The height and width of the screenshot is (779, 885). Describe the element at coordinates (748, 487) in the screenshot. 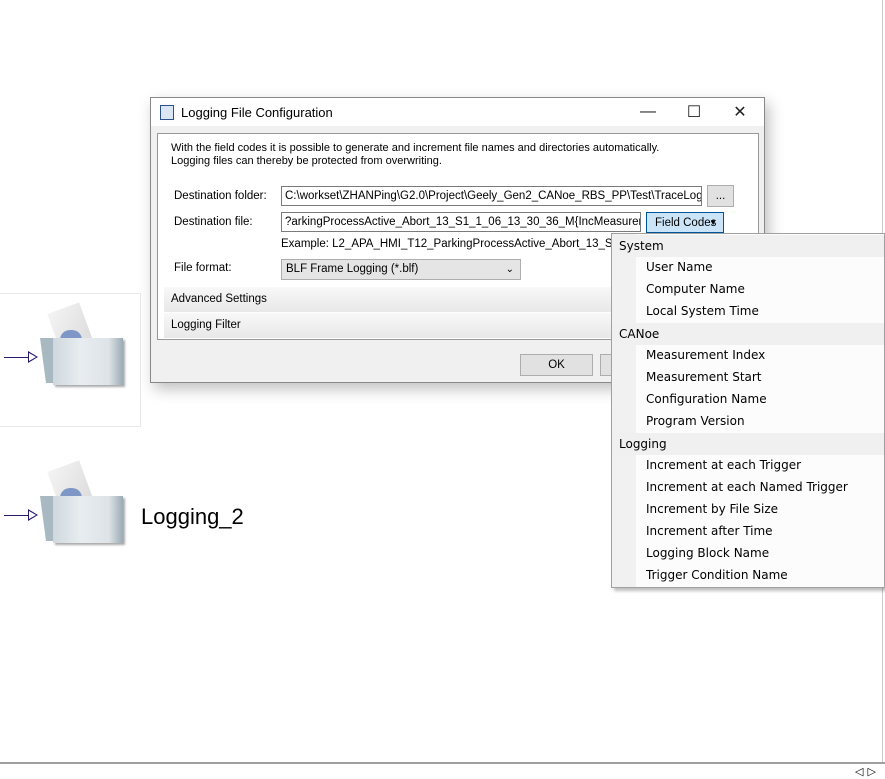

I see `menu-item: Increment at each Named Trigger` at that location.